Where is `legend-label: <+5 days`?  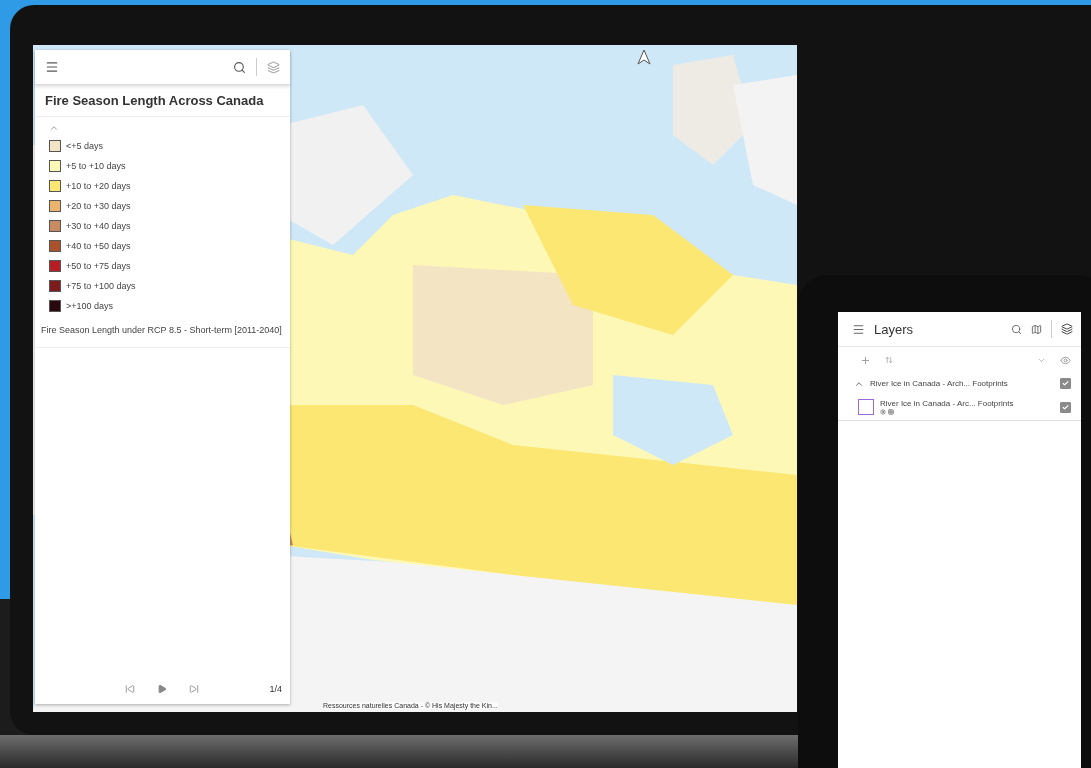 legend-label: <+5 days is located at coordinates (85, 146).